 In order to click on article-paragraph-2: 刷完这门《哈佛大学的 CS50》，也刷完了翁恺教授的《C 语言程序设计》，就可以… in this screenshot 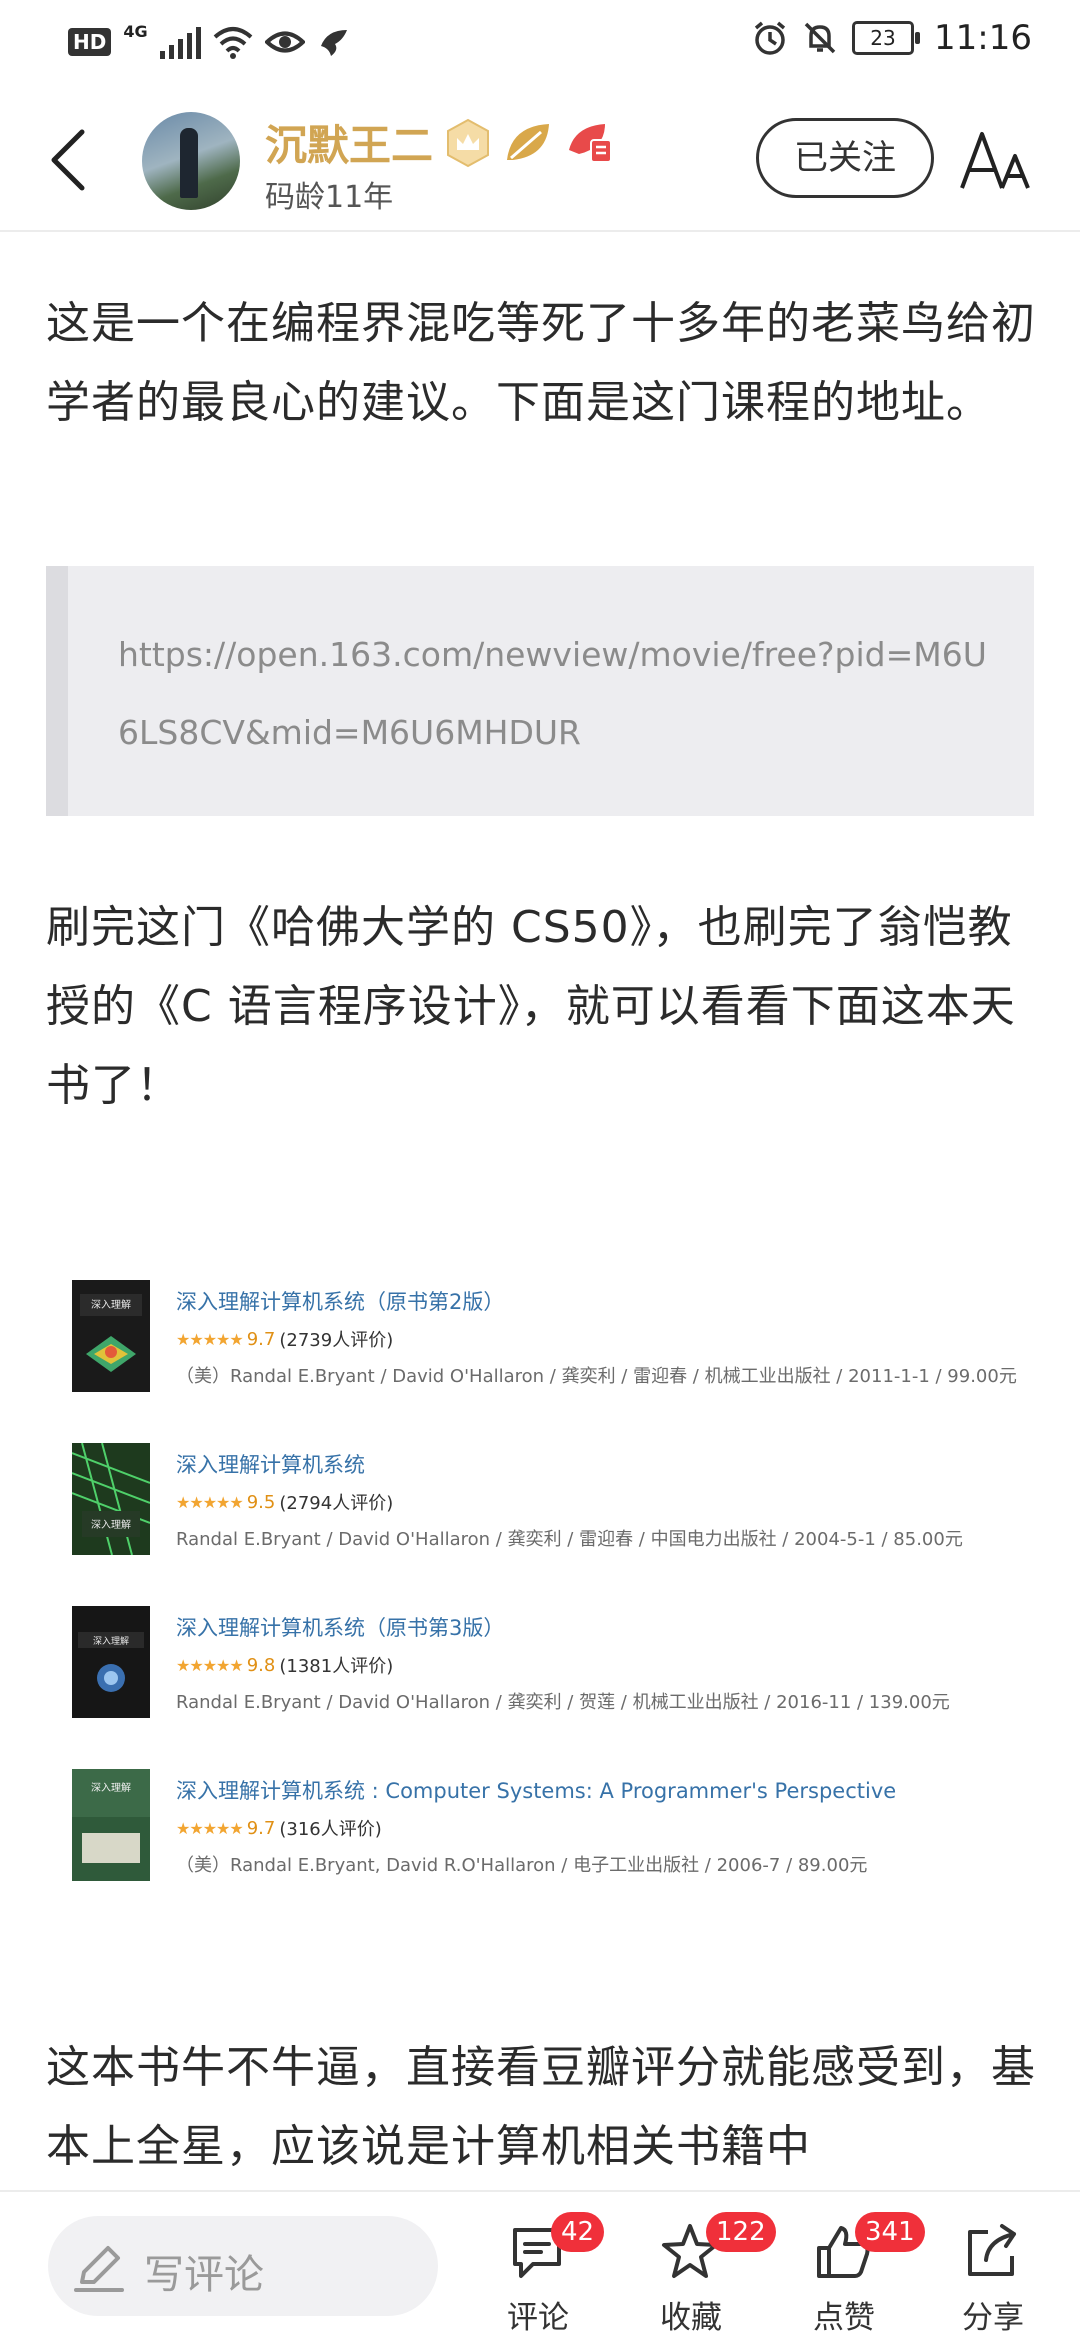, I will do `click(531, 1006)`.